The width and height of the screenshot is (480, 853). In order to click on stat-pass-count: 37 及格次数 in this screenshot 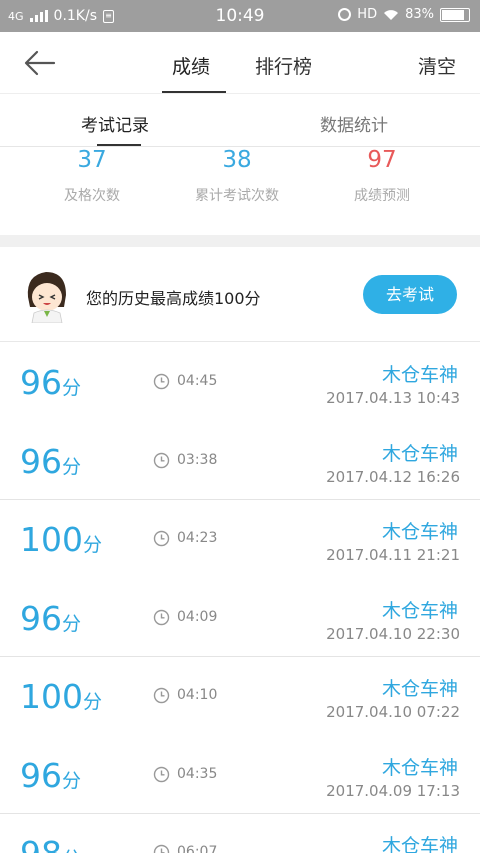, I will do `click(92, 176)`.